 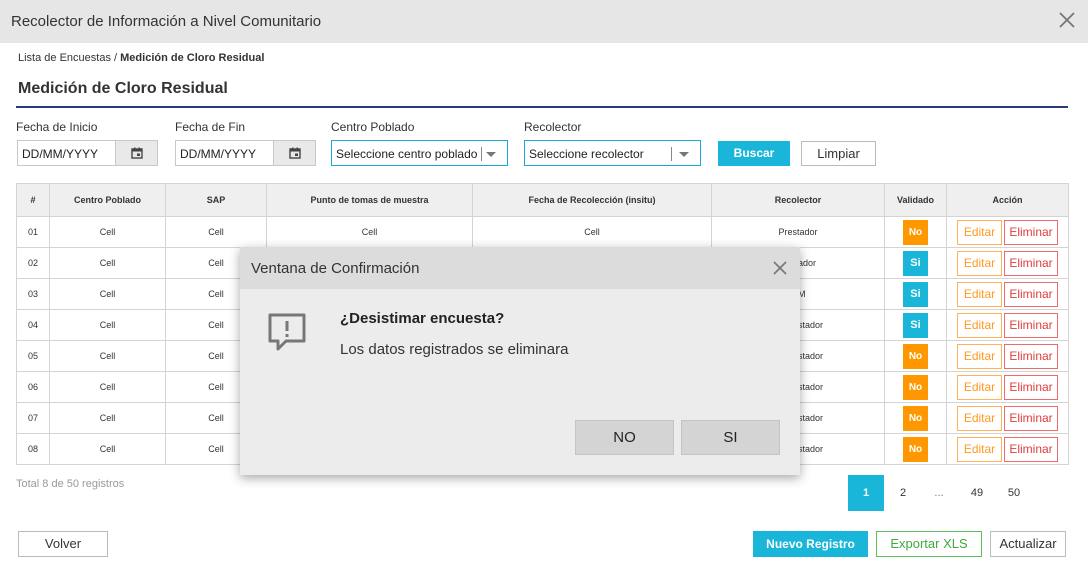 I want to click on dialog-title: Ventana de Confirmación, so click(x=335, y=268).